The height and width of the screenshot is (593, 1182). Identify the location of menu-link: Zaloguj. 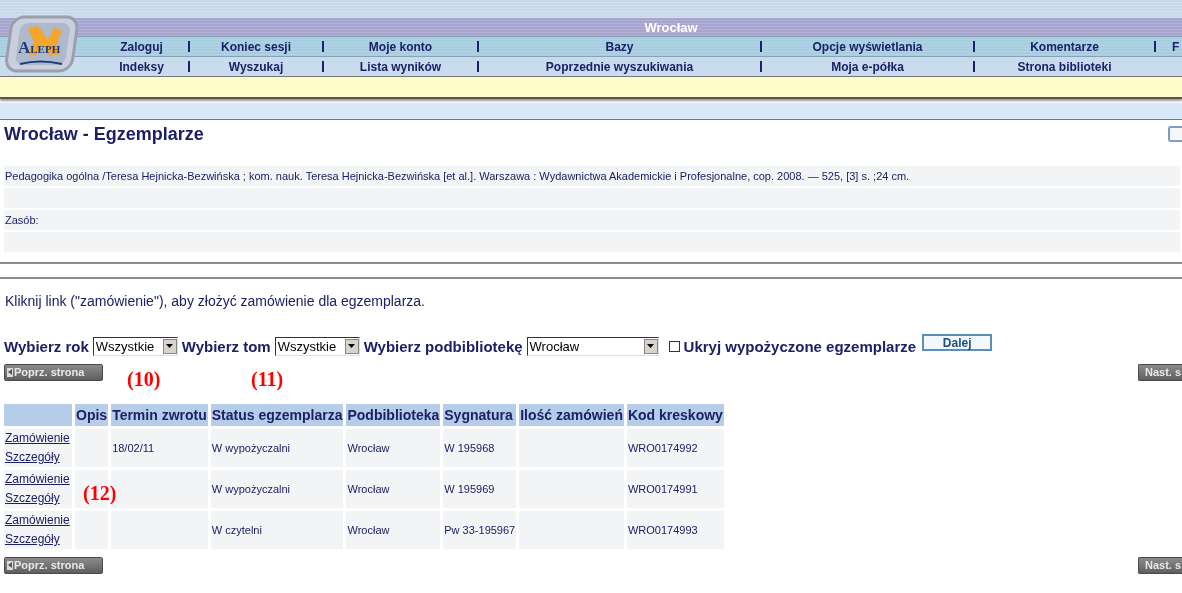
(141, 46).